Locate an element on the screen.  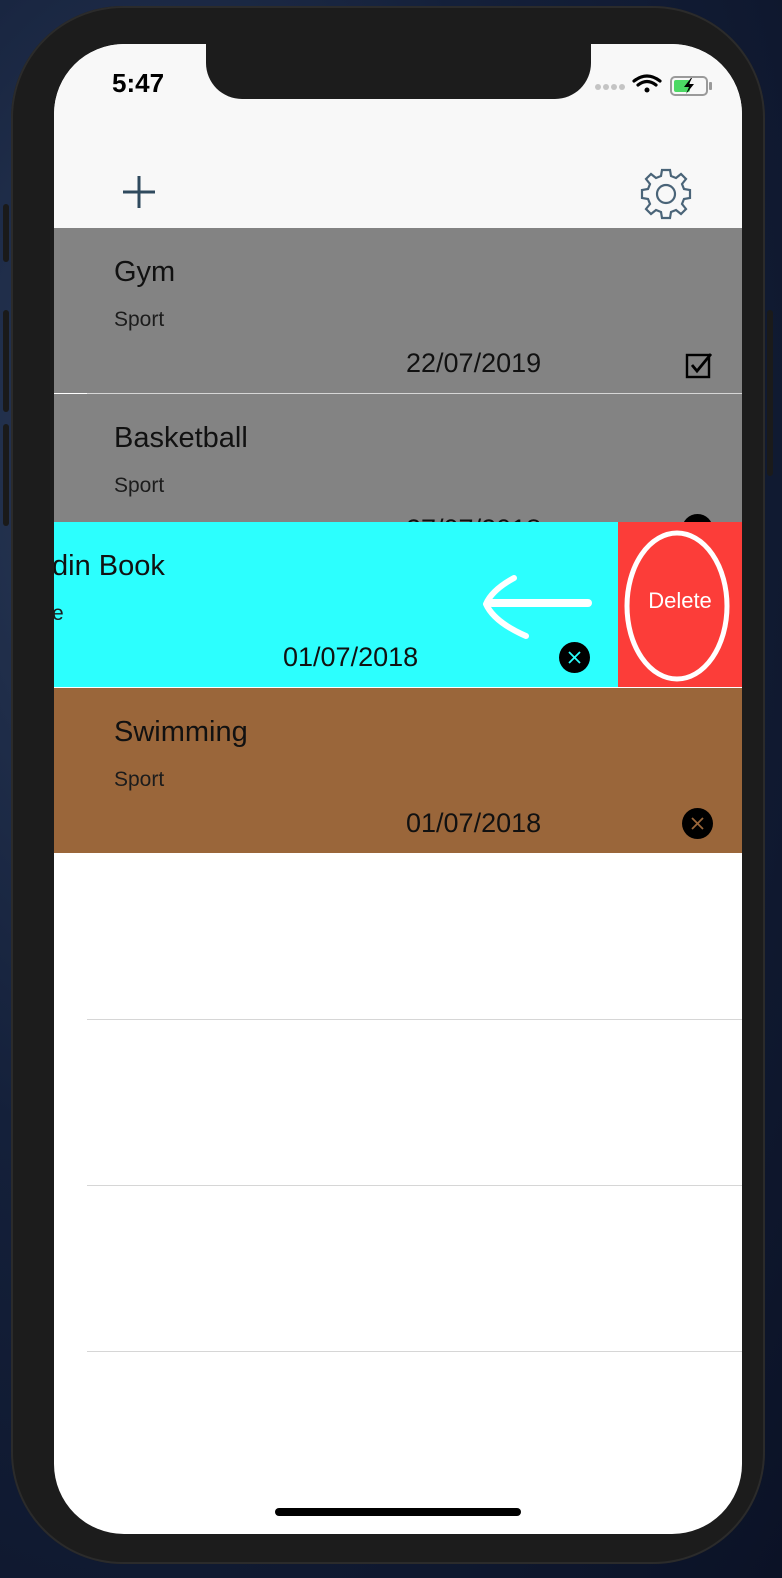
row-category: e is located at coordinates (59, 613).